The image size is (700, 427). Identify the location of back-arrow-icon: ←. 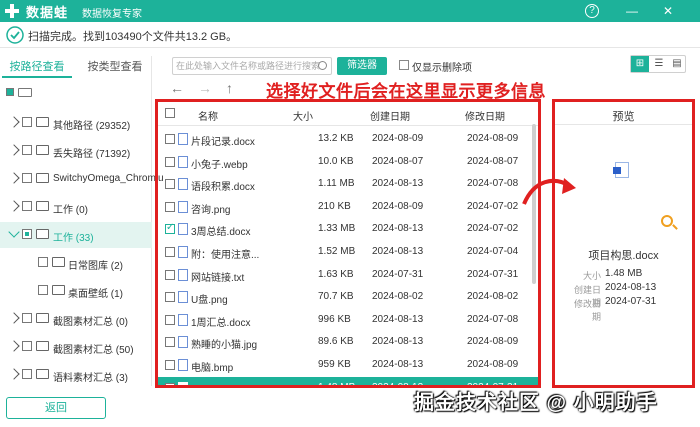
(177, 88).